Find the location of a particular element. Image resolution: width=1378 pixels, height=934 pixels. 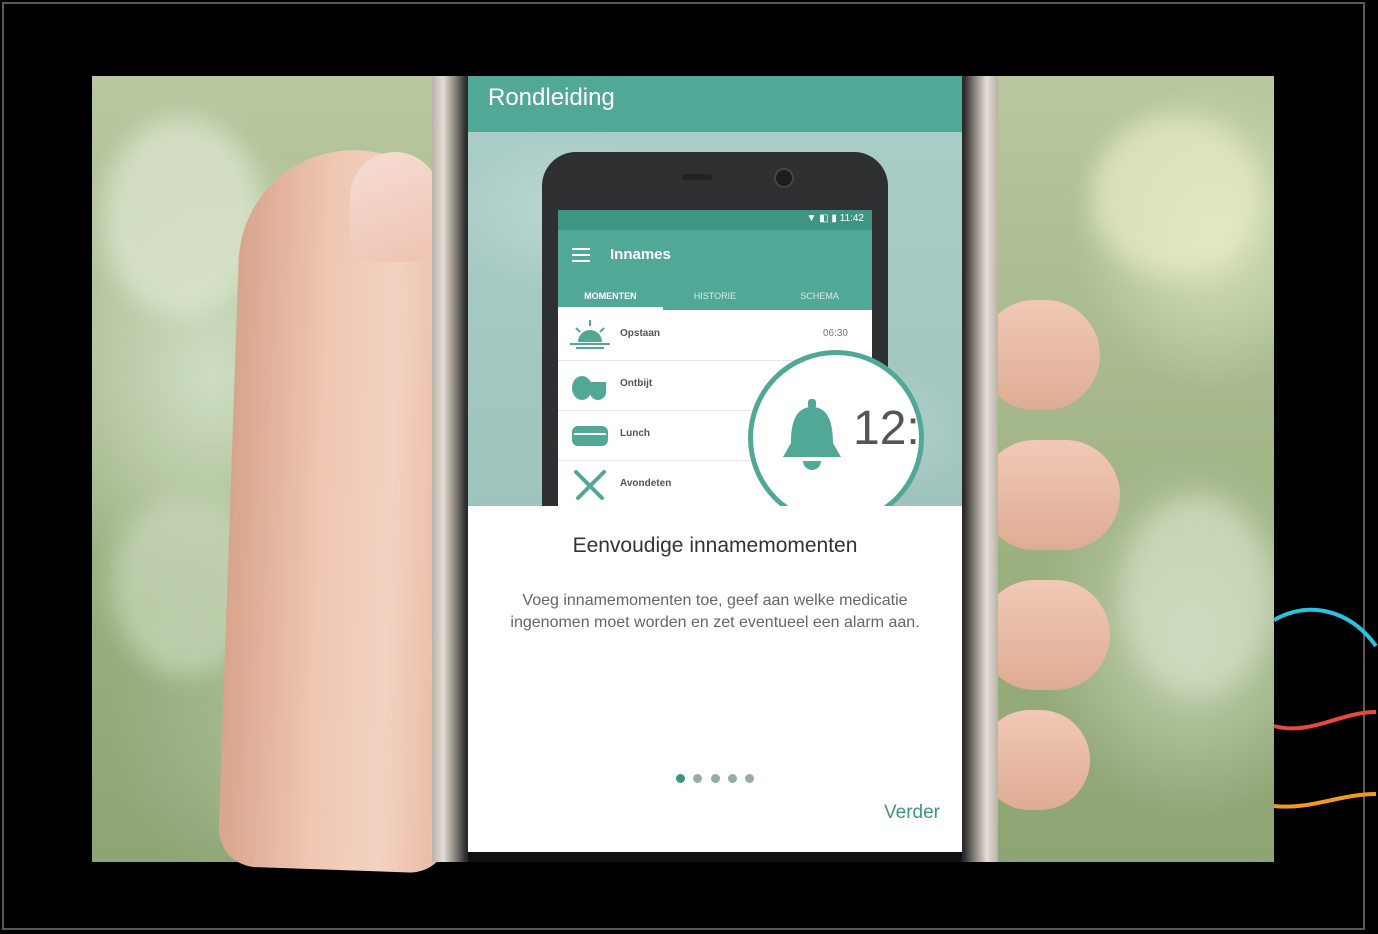

menu-icon is located at coordinates (581, 255).